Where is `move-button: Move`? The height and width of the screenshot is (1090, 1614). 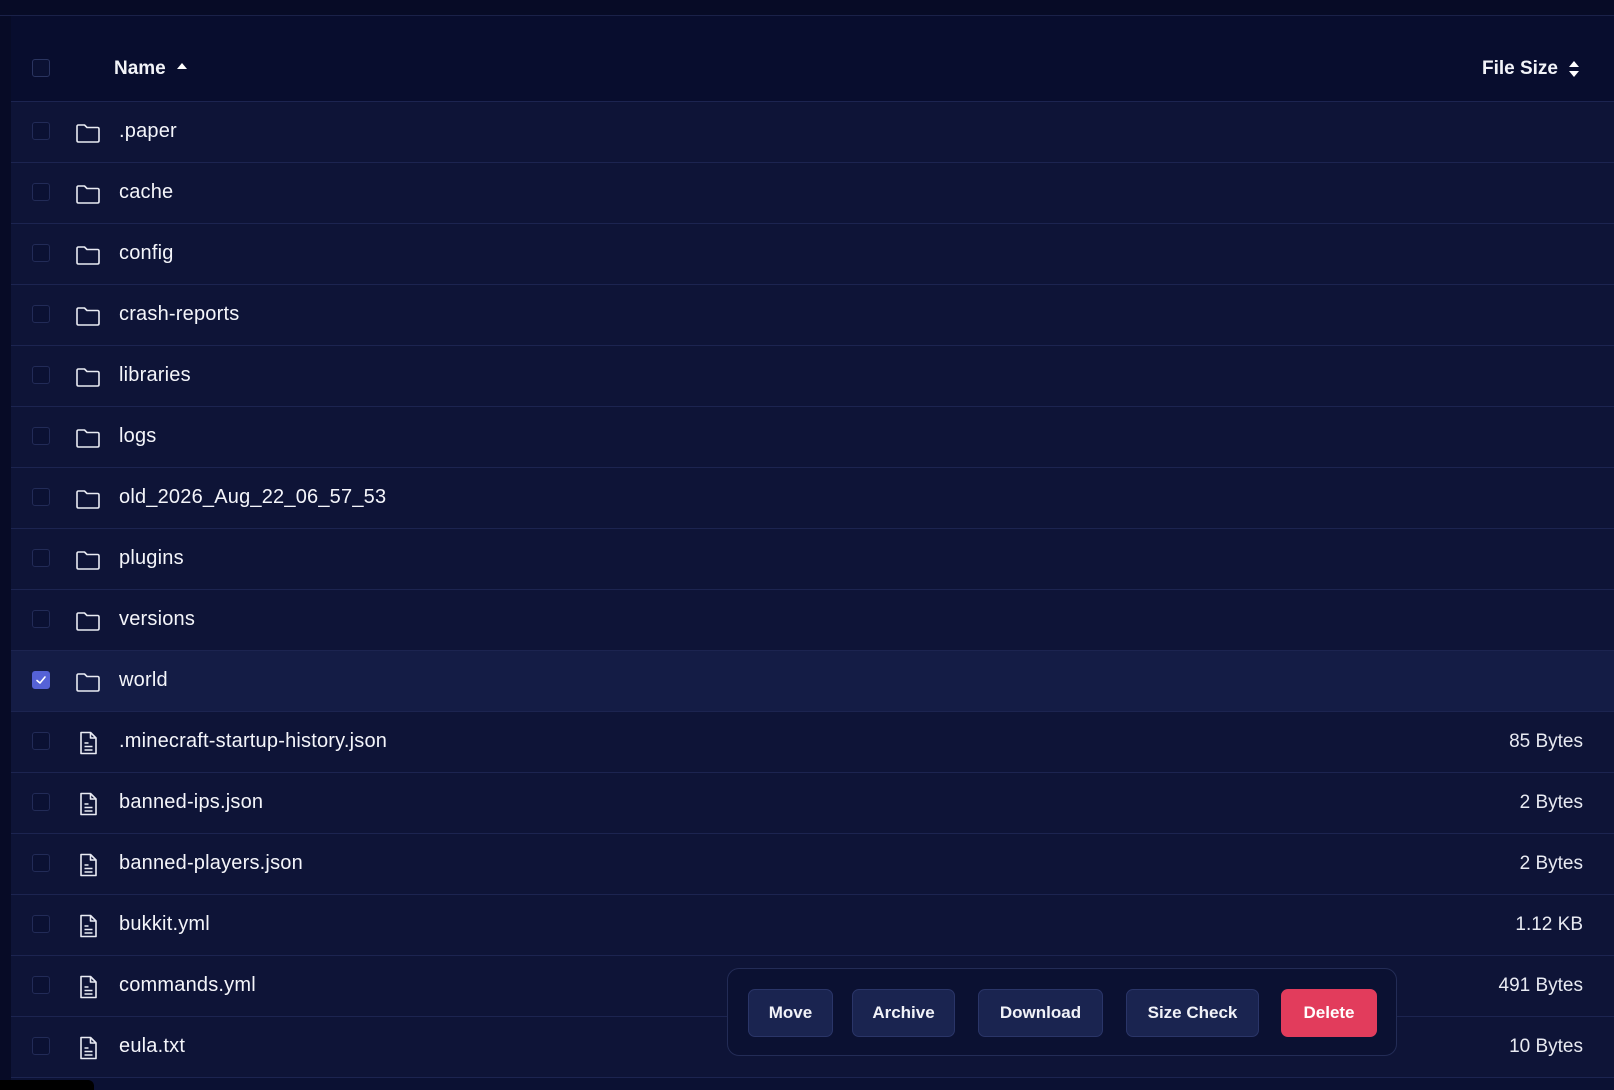
move-button: Move is located at coordinates (790, 1013).